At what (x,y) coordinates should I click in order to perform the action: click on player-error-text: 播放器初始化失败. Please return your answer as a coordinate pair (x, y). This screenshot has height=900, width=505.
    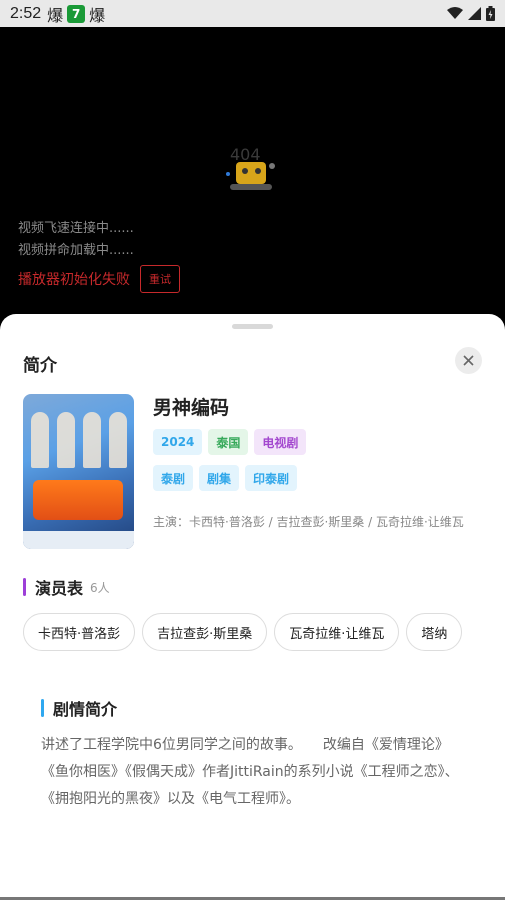
    Looking at the image, I should click on (74, 280).